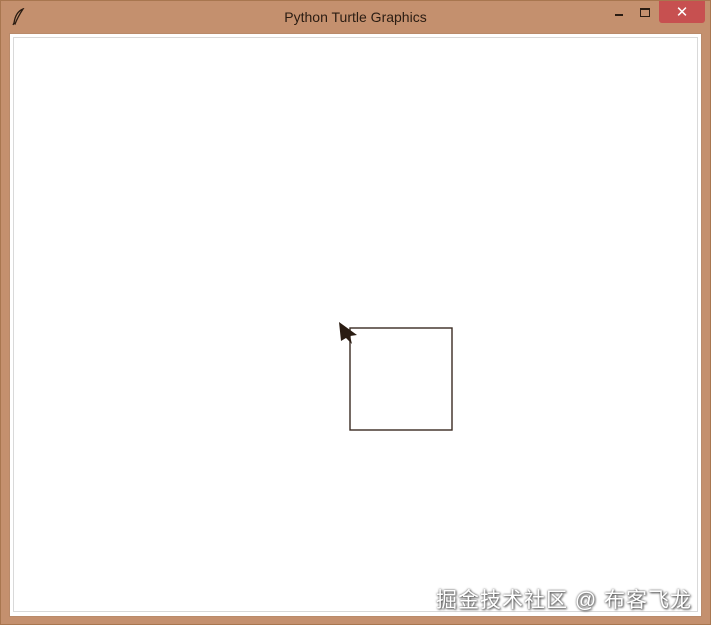  I want to click on maximize-button, so click(645, 12).